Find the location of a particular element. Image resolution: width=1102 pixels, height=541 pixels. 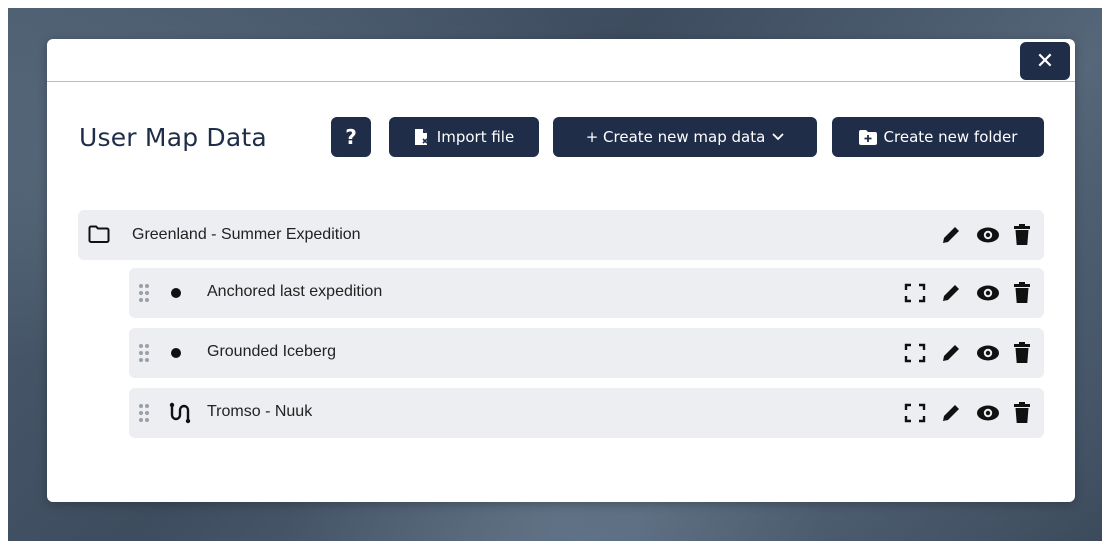

create-map-data-label: + Create new map data is located at coordinates (675, 137).